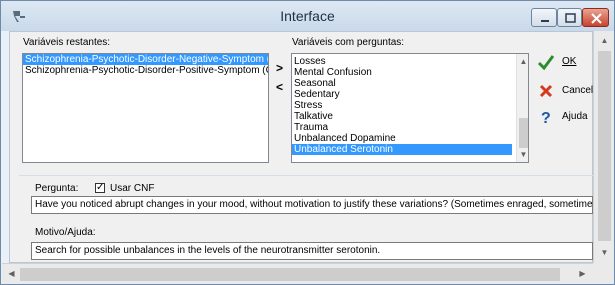  I want to click on maximize-button, so click(569, 17).